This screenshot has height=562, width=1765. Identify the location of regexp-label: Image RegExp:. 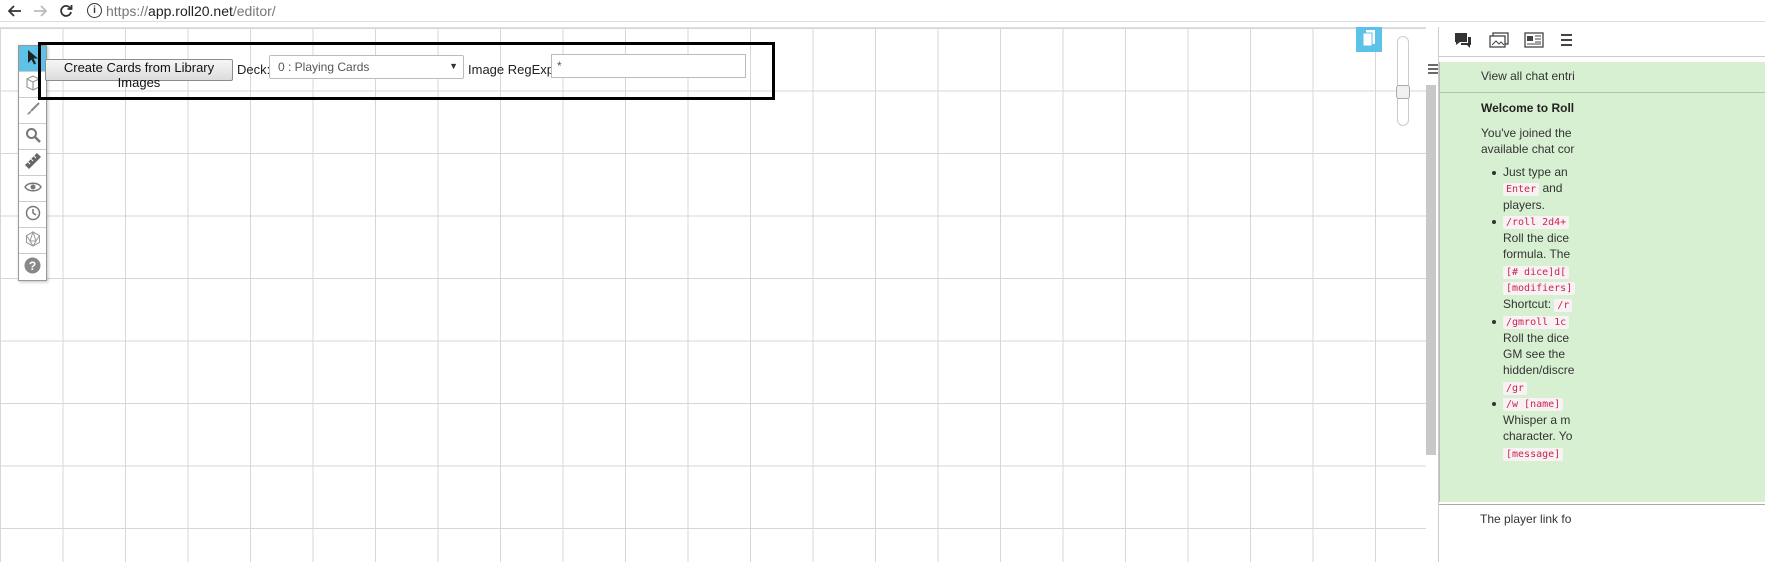
(513, 69).